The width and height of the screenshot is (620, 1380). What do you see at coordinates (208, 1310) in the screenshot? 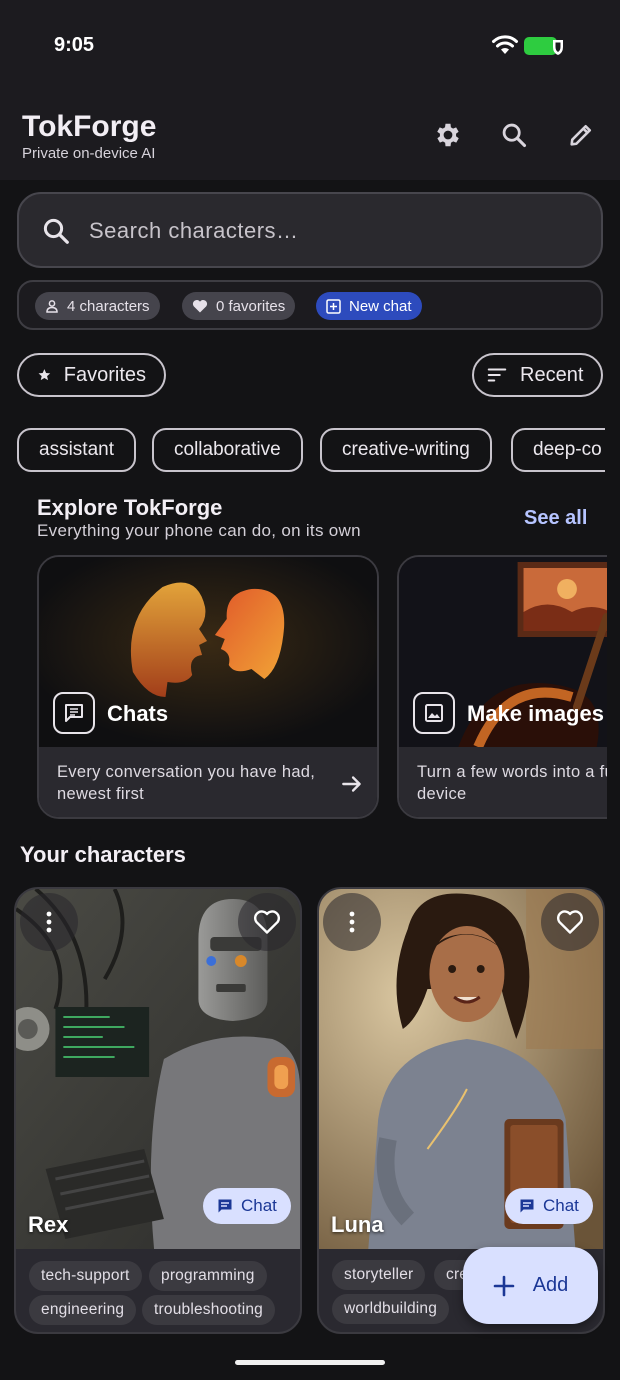
I see `character-tag: troubleshooting` at bounding box center [208, 1310].